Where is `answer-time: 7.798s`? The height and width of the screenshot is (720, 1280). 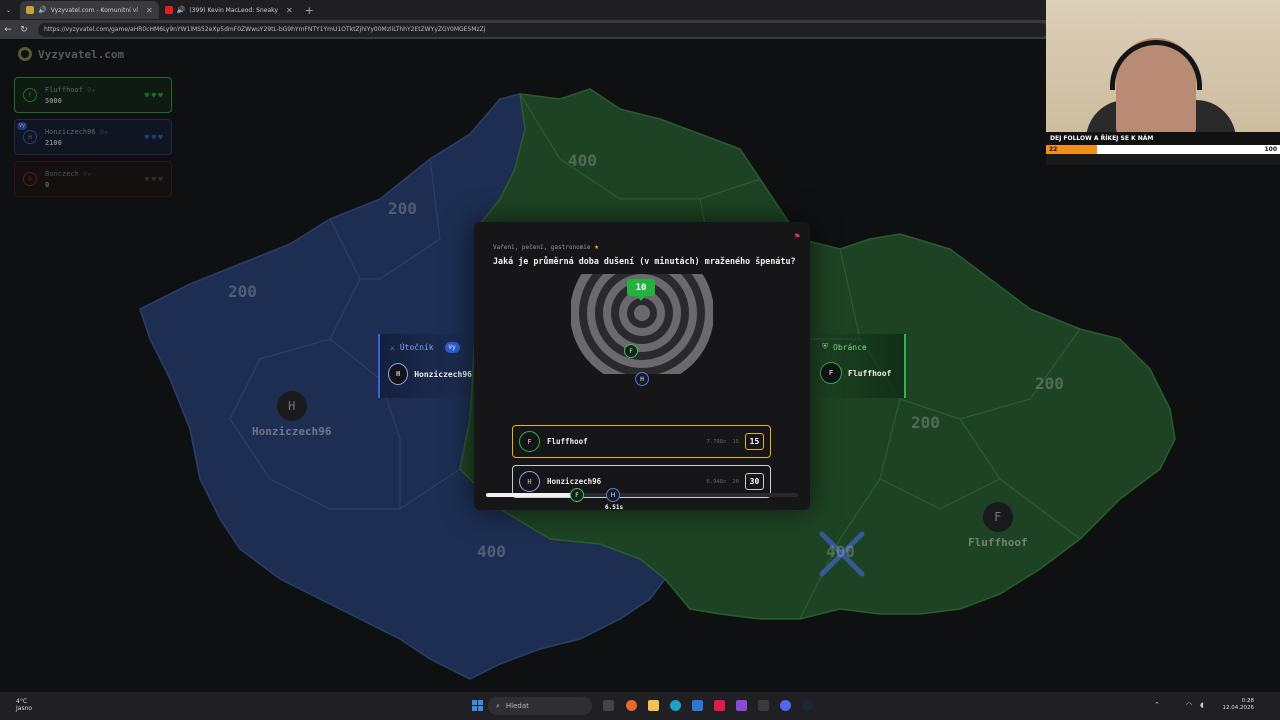
answer-time: 7.798s is located at coordinates (716, 441).